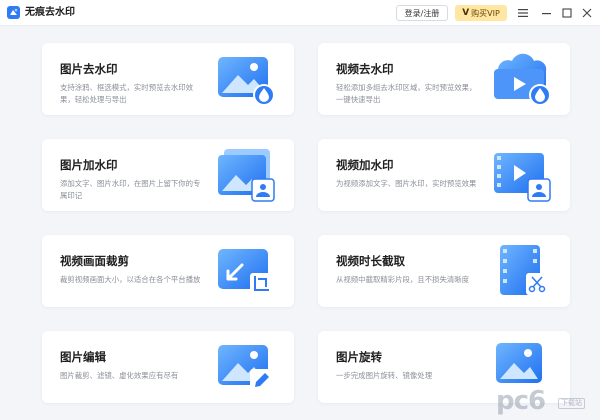 This screenshot has height=420, width=600. Describe the element at coordinates (168, 175) in the screenshot. I see `feature-card-image-add-watermark: 图片加水印 添加文字、图片水印，在图片上留下你的专属印记` at that location.